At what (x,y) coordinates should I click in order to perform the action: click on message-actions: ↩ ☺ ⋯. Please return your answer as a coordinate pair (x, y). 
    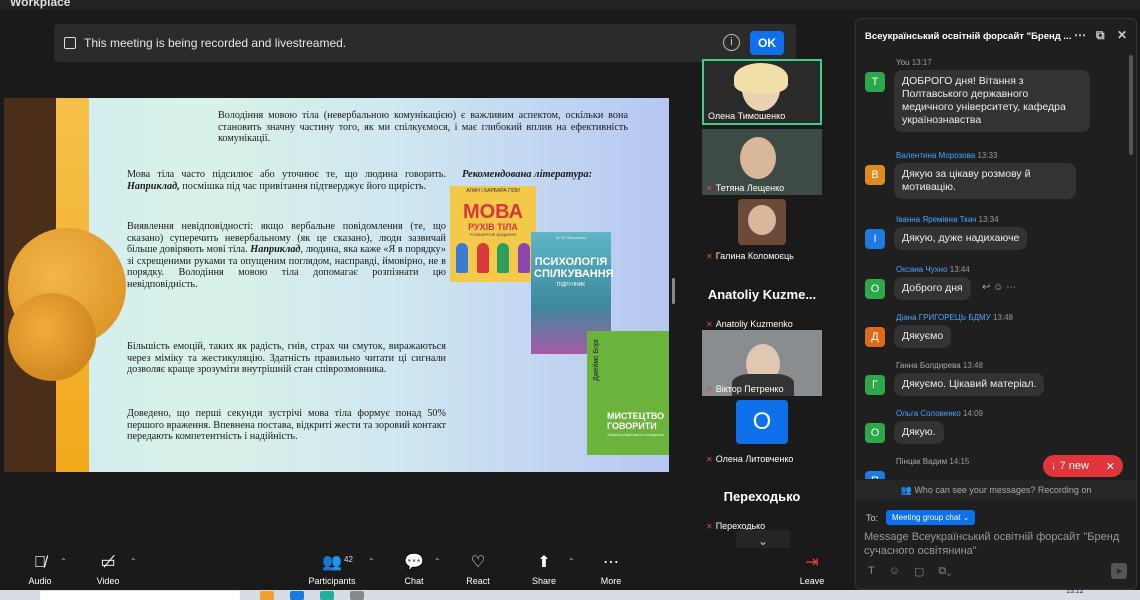
    Looking at the image, I should click on (999, 287).